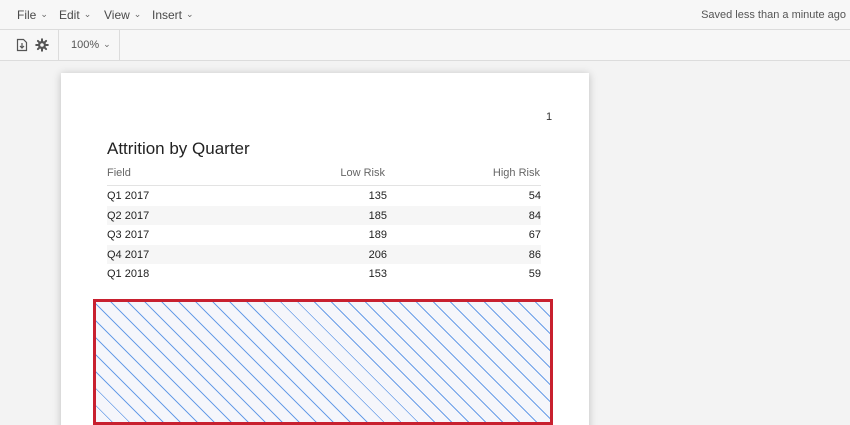 The width and height of the screenshot is (850, 425). Describe the element at coordinates (22, 45) in the screenshot. I see `export-icon` at that location.